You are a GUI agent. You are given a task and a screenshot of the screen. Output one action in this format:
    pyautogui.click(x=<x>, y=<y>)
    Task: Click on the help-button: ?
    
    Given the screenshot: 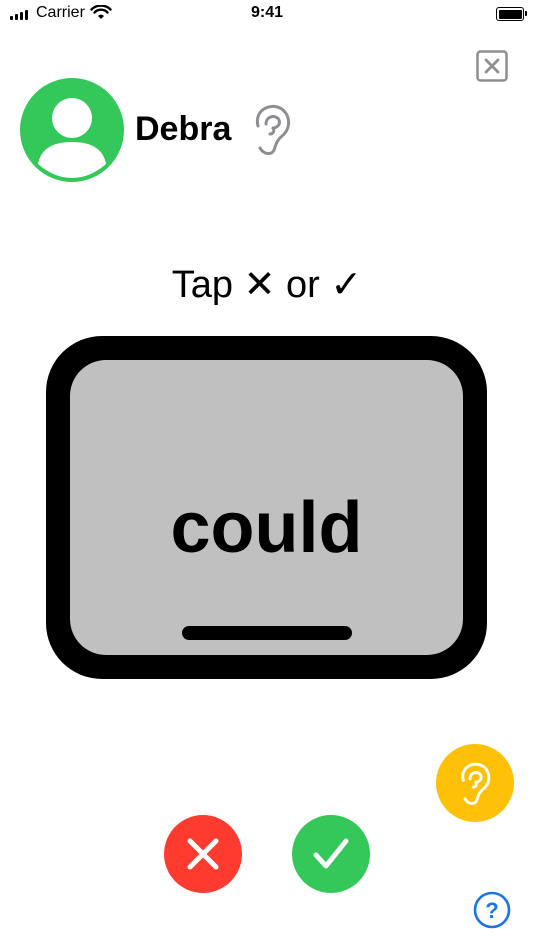 What is the action you would take?
    pyautogui.click(x=492, y=910)
    